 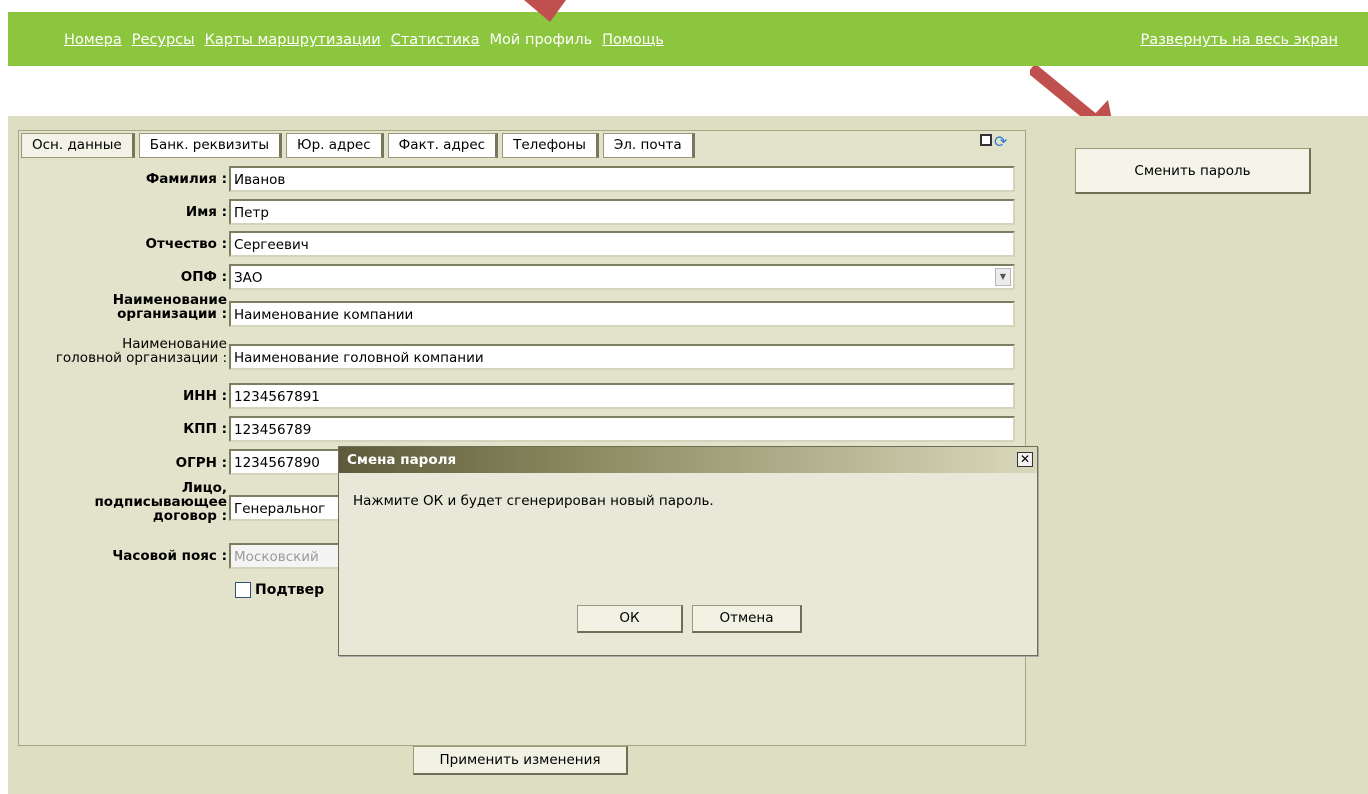 I want to click on patronymic-label: Отчество :, so click(x=186, y=244).